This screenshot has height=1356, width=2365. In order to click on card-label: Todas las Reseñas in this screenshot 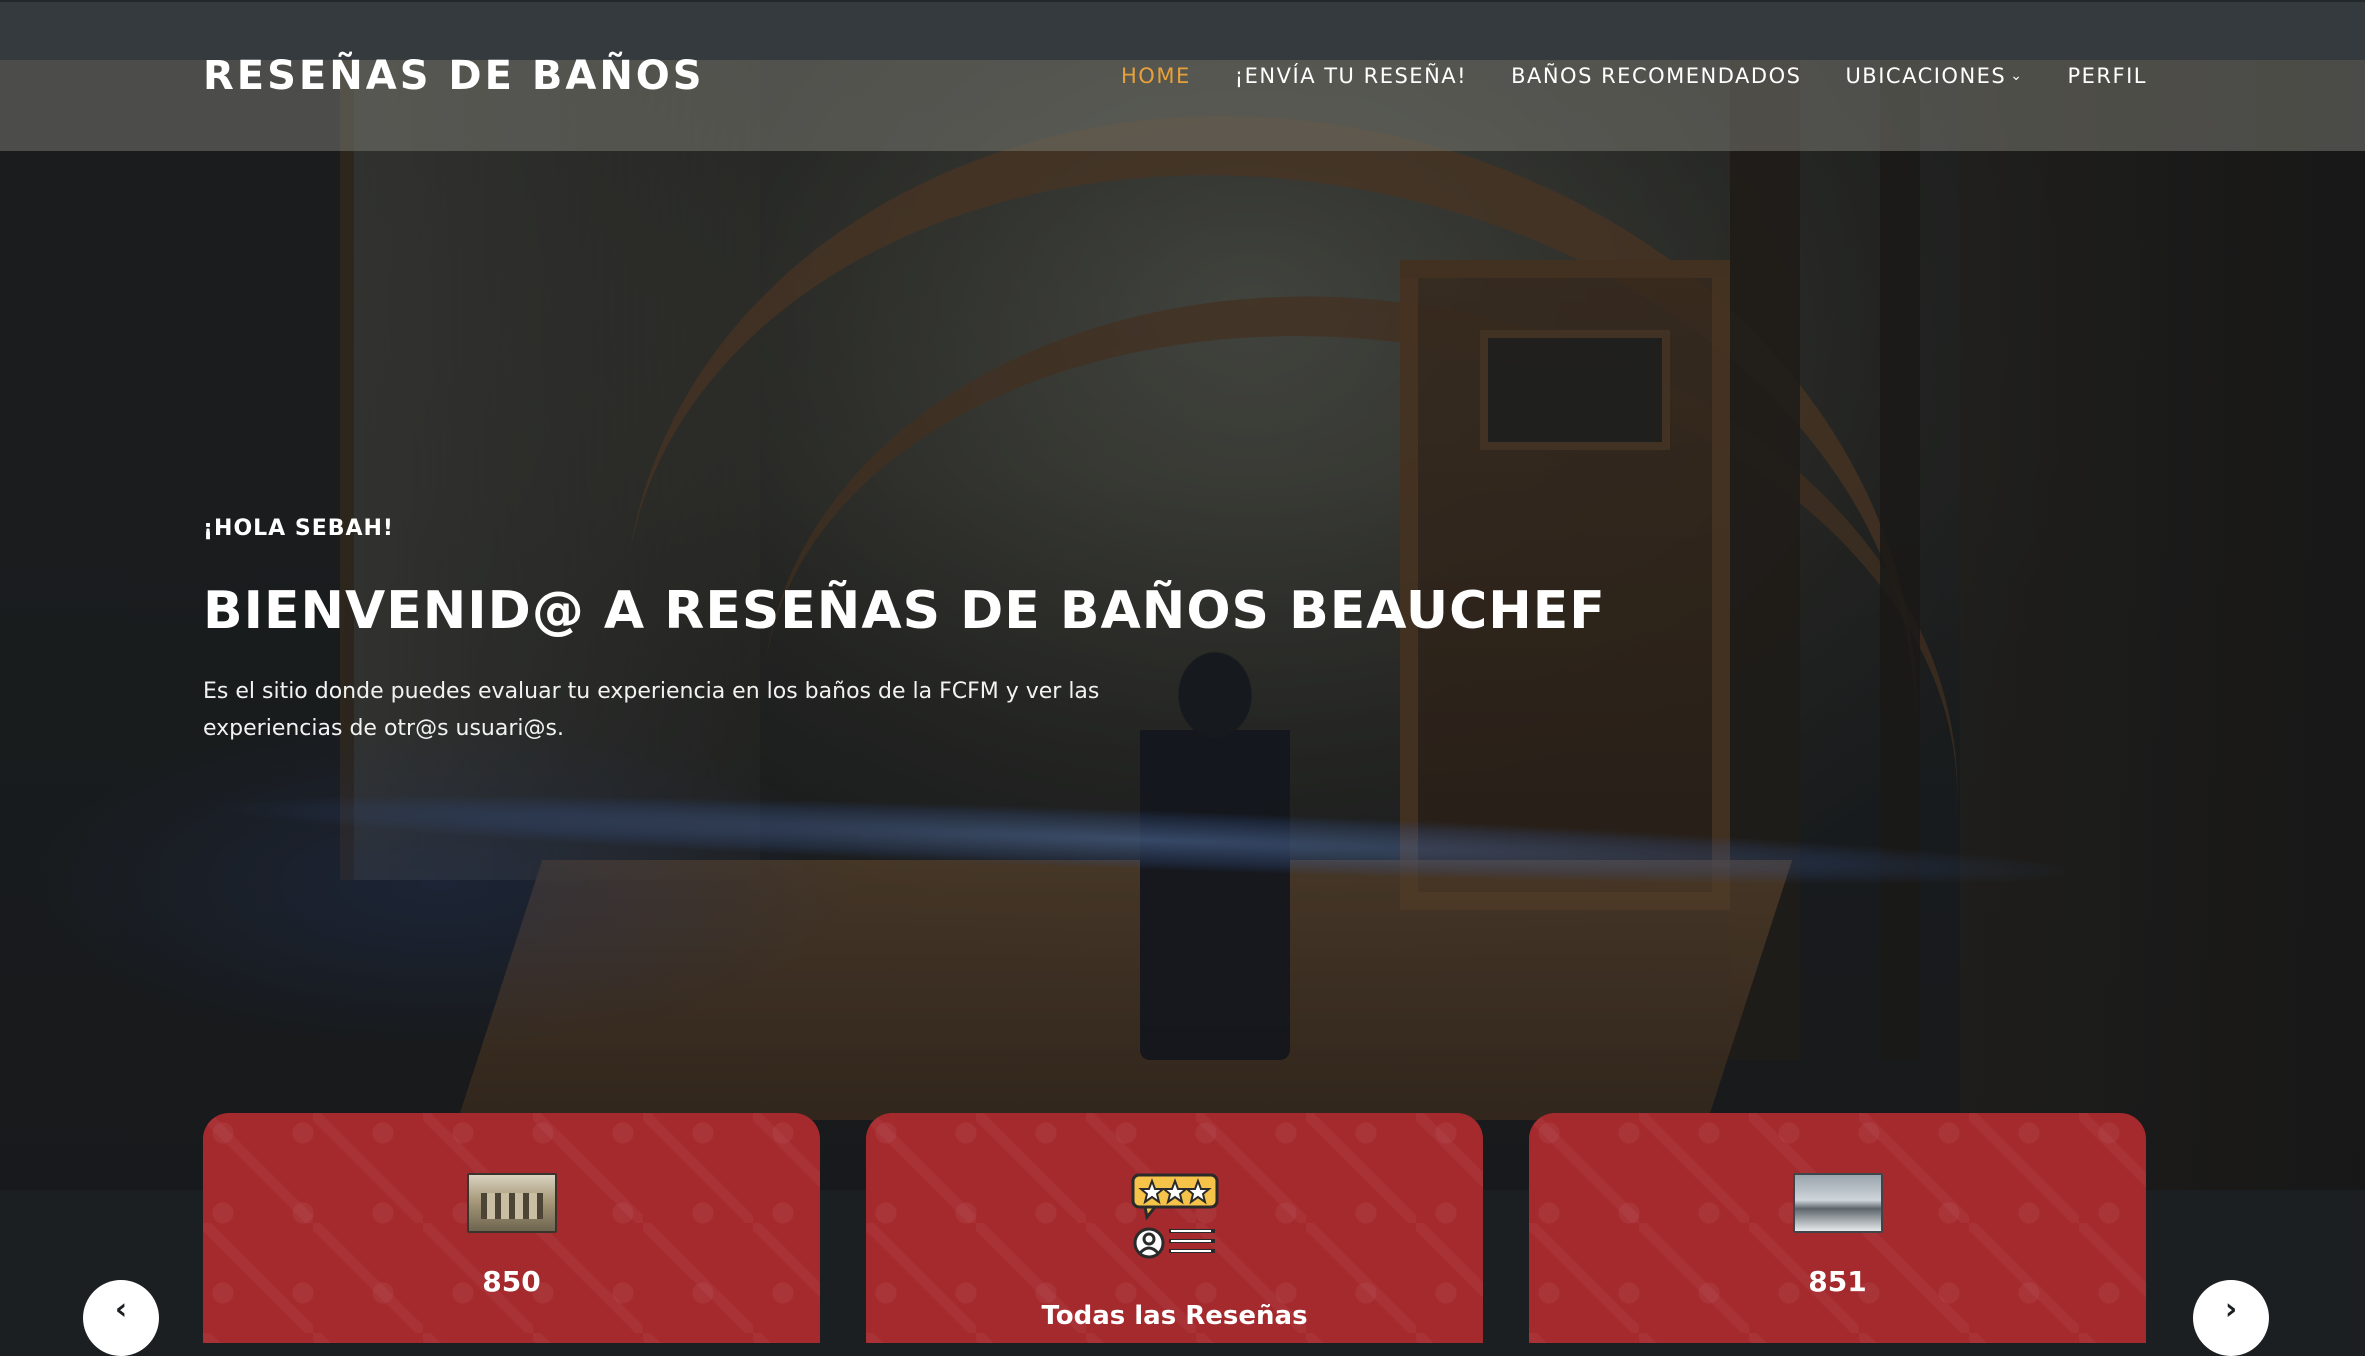, I will do `click(1174, 1316)`.